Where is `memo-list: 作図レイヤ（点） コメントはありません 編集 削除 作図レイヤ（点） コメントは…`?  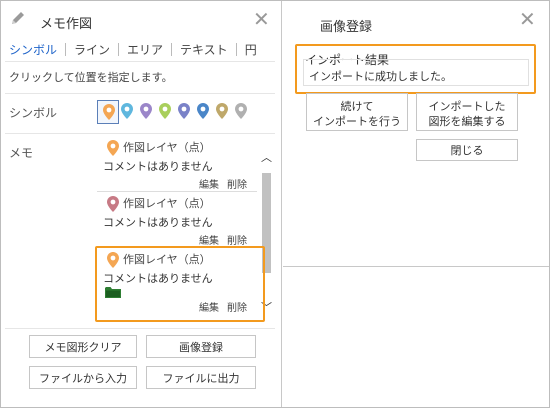 memo-list: 作図レイヤ（点） コメントはありません 編集 削除 作図レイヤ（点） コメントは… is located at coordinates (186, 228).